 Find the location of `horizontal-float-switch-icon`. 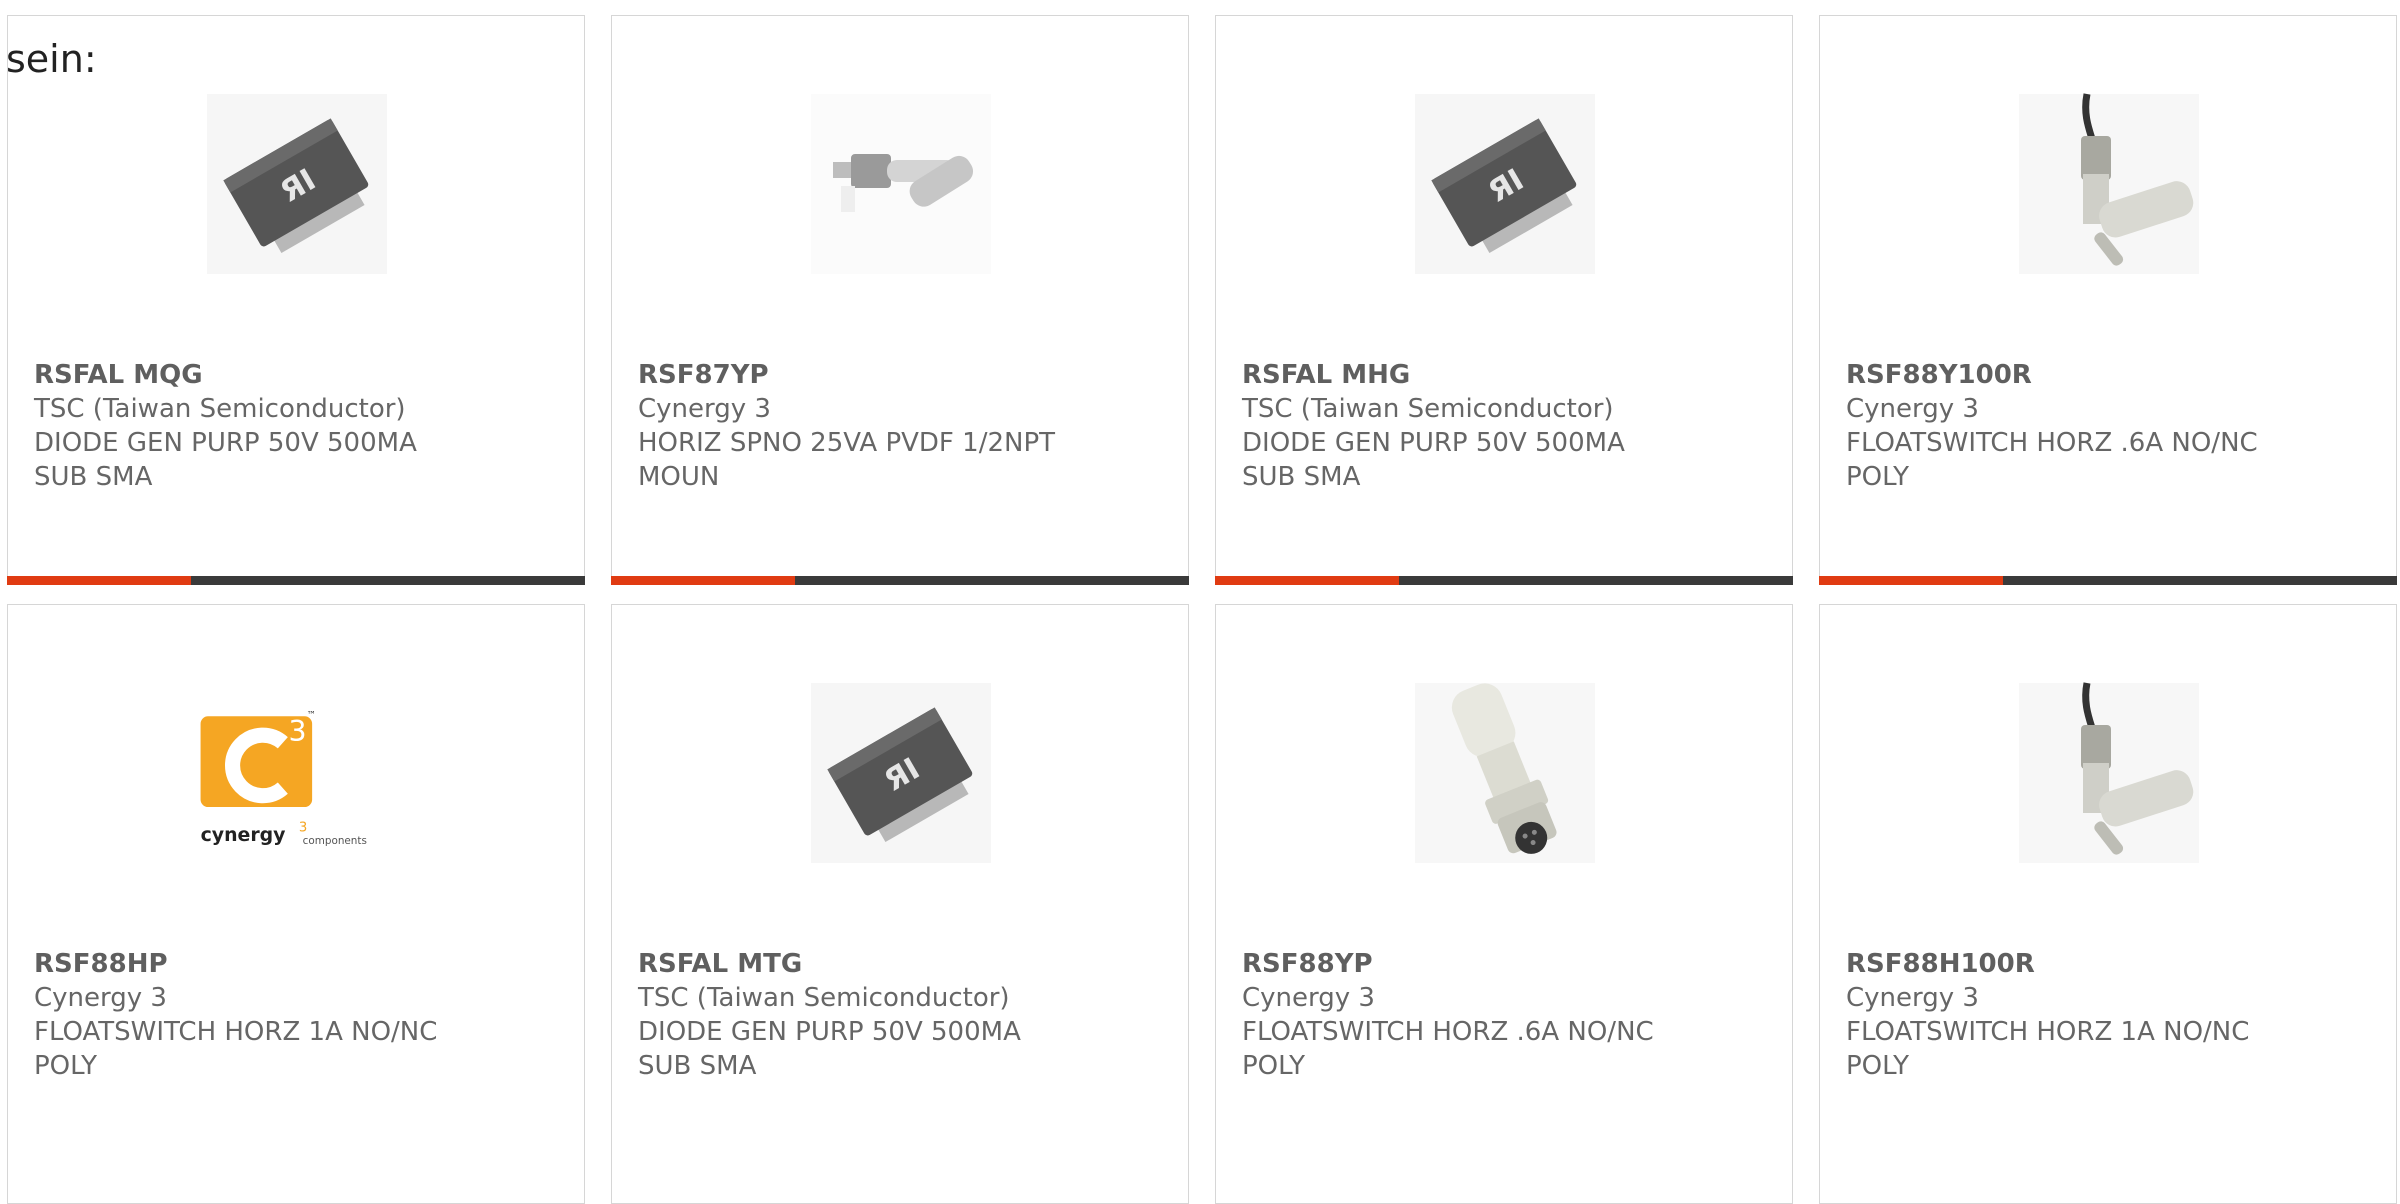

horizontal-float-switch-icon is located at coordinates (901, 184).